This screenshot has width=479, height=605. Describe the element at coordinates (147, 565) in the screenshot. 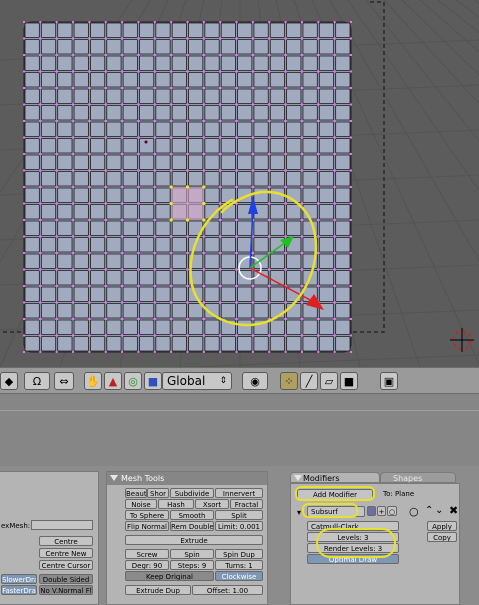

I see `degr-field: Degr: 90` at that location.